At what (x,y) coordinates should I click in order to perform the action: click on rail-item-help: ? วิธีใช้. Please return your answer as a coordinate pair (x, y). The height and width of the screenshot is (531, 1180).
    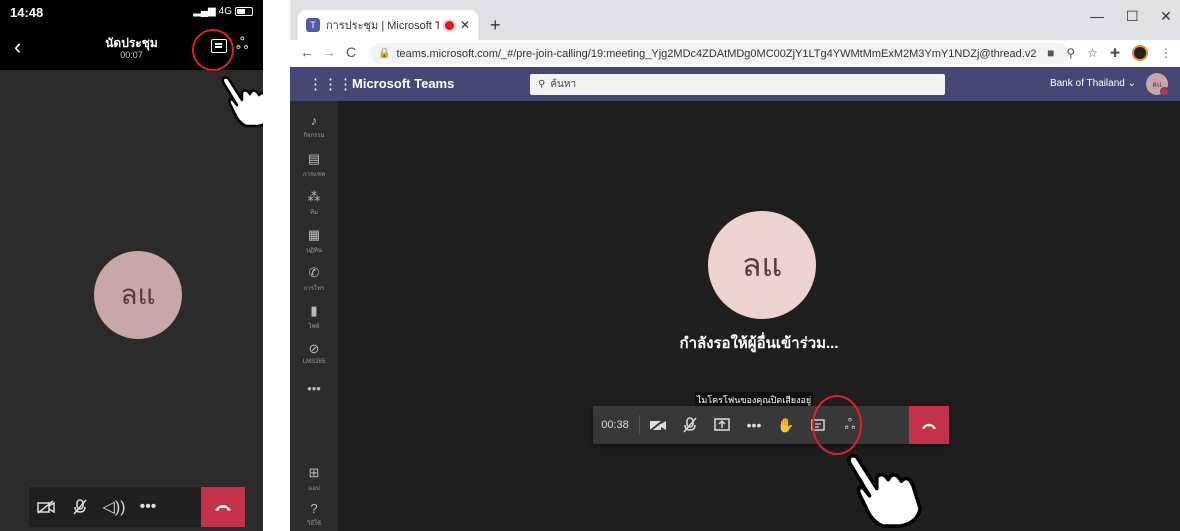
    Looking at the image, I should click on (314, 514).